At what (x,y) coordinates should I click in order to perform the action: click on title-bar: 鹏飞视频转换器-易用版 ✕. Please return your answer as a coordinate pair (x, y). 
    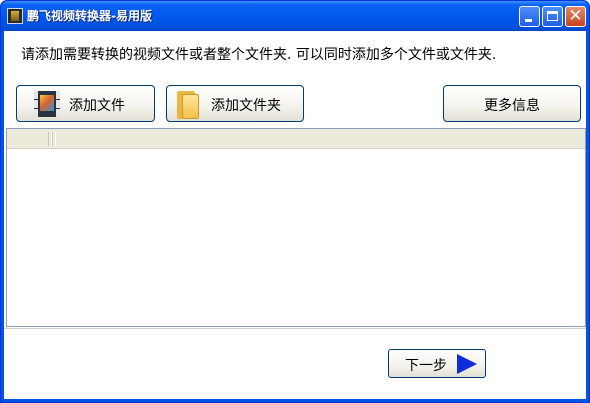
    Looking at the image, I should click on (295, 16).